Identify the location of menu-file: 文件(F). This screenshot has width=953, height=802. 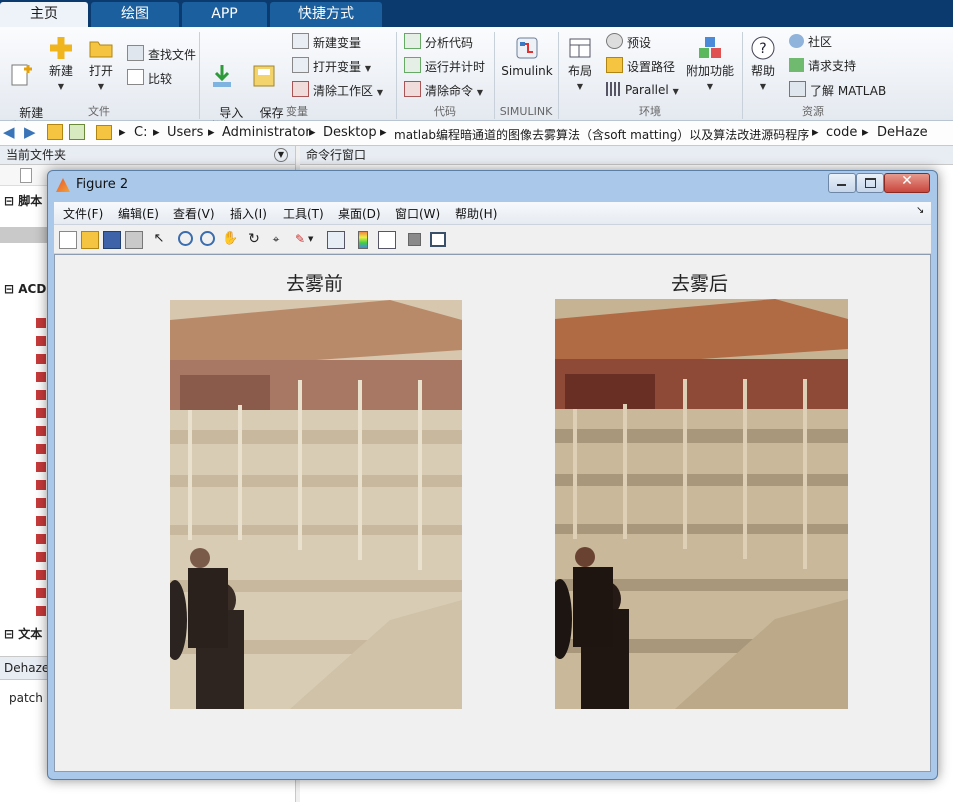
(83, 213).